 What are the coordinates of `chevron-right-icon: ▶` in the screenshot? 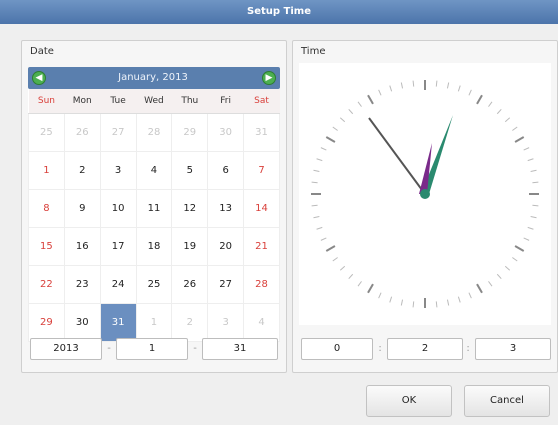 It's located at (269, 78).